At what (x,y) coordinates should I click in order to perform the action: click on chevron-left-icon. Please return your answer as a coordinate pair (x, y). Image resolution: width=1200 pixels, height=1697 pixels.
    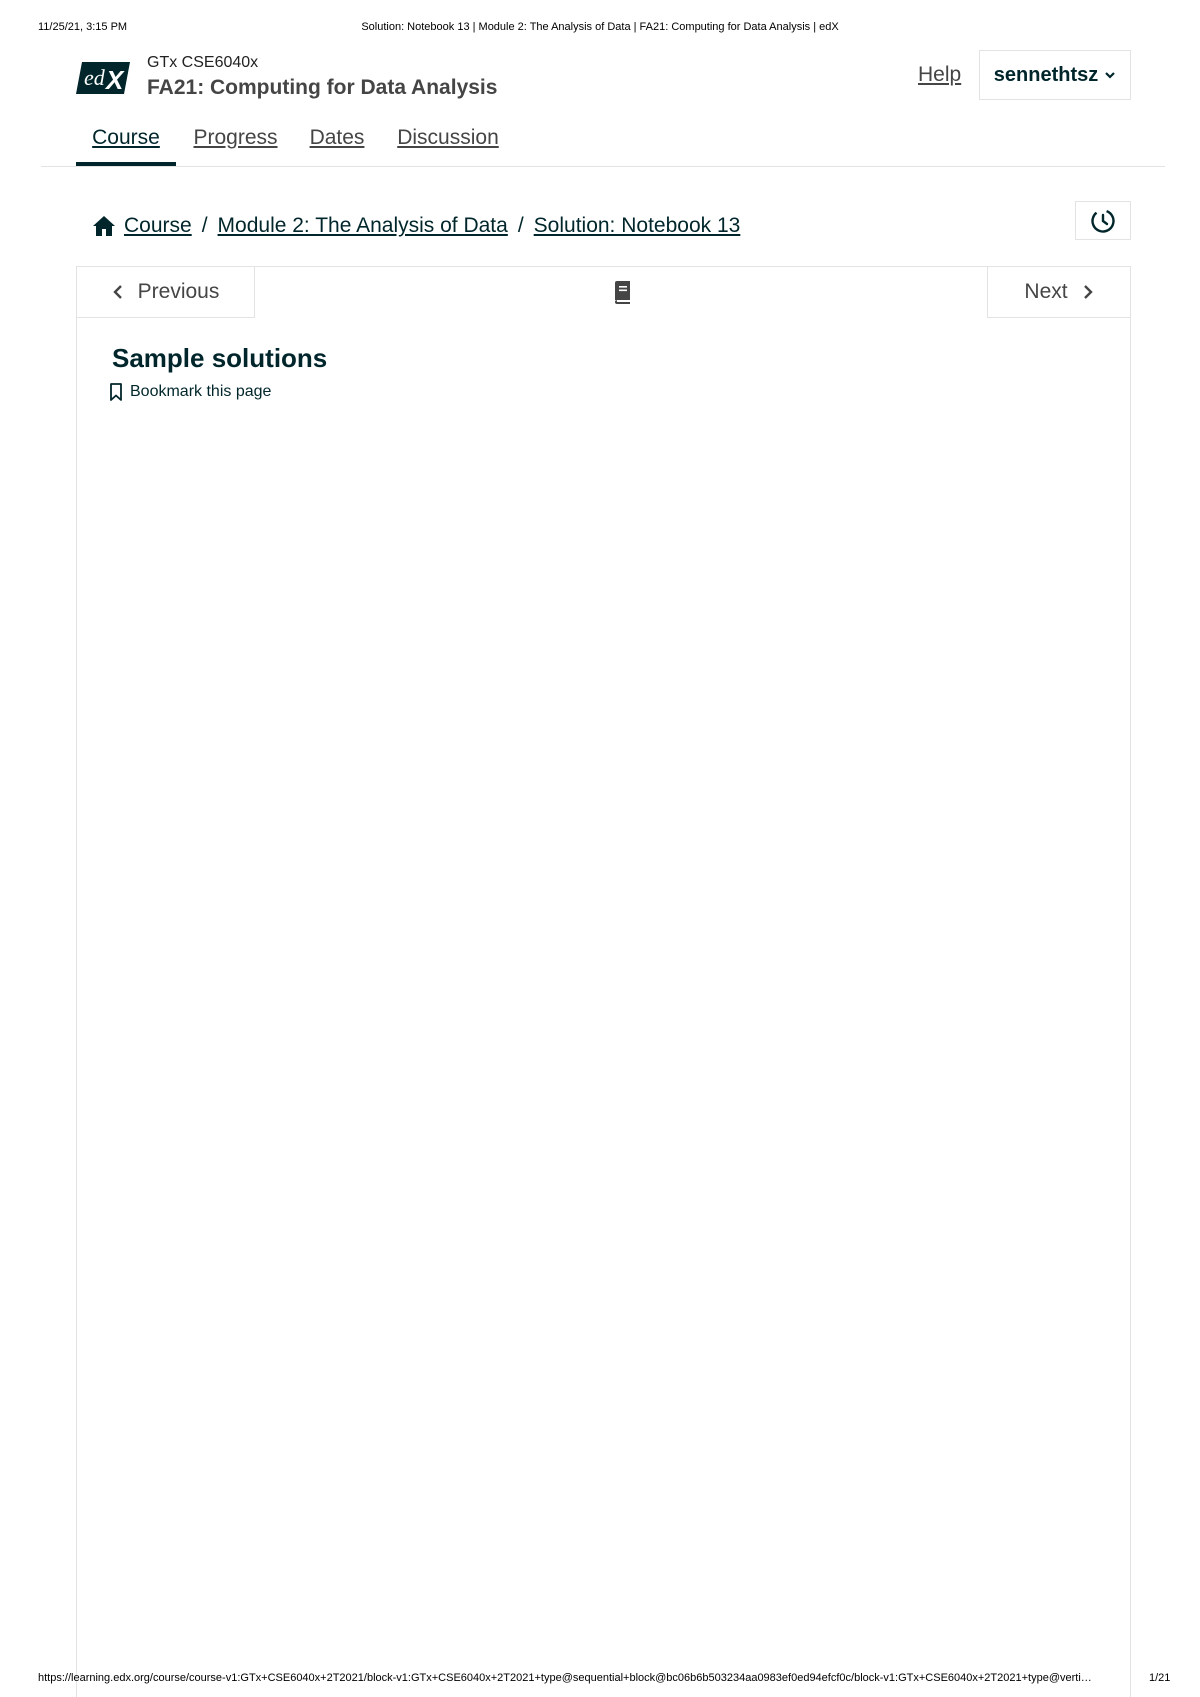
    Looking at the image, I should click on (117, 292).